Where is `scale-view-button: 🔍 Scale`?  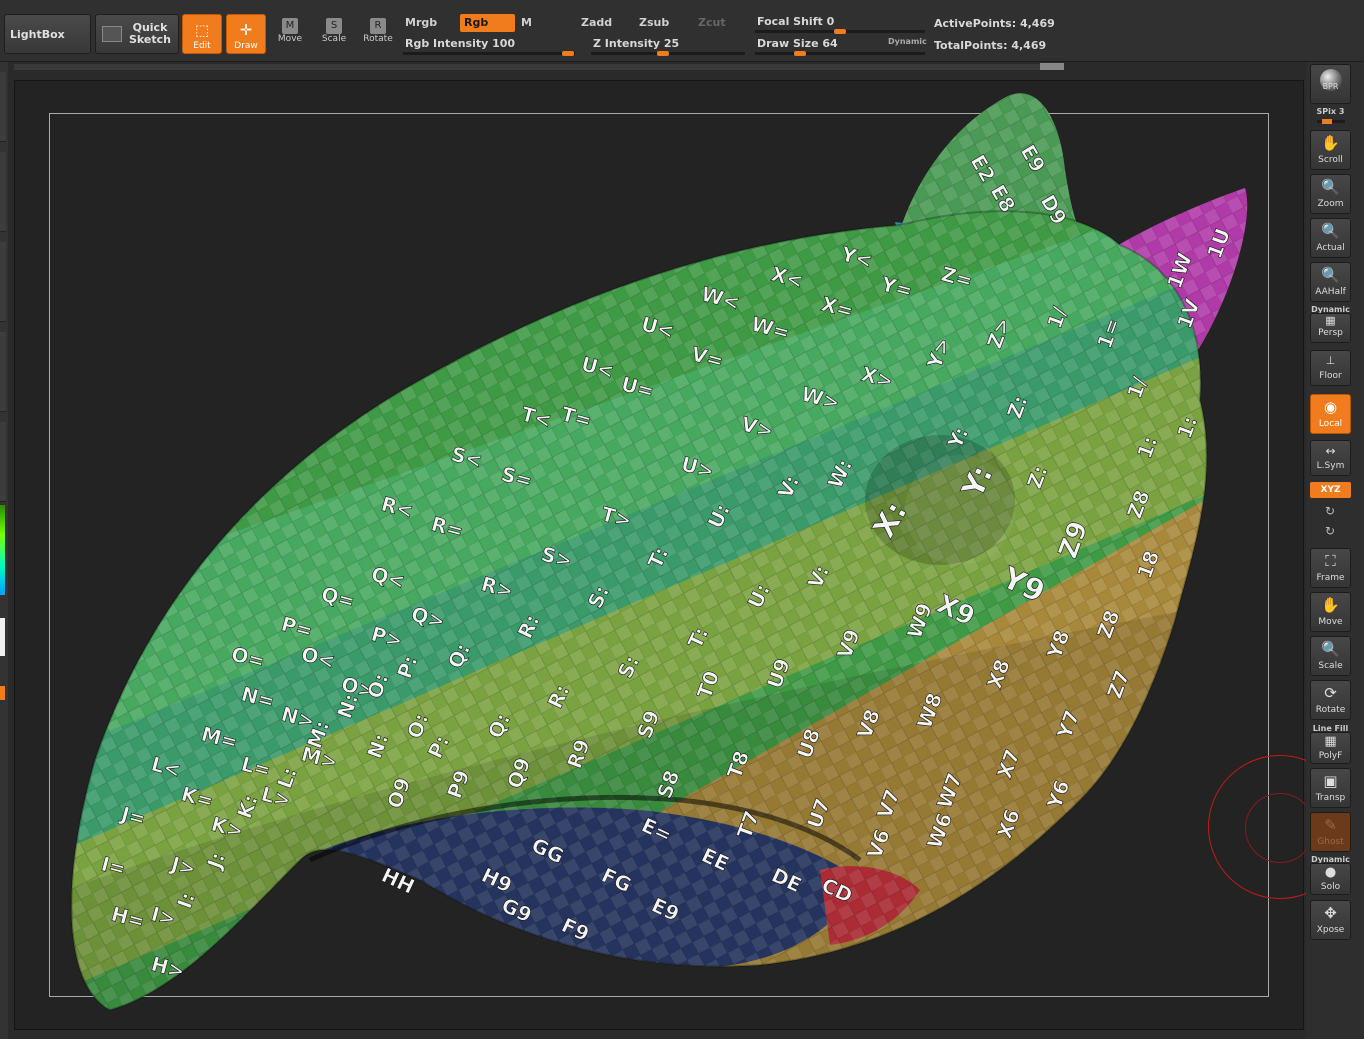 scale-view-button: 🔍 Scale is located at coordinates (1330, 656).